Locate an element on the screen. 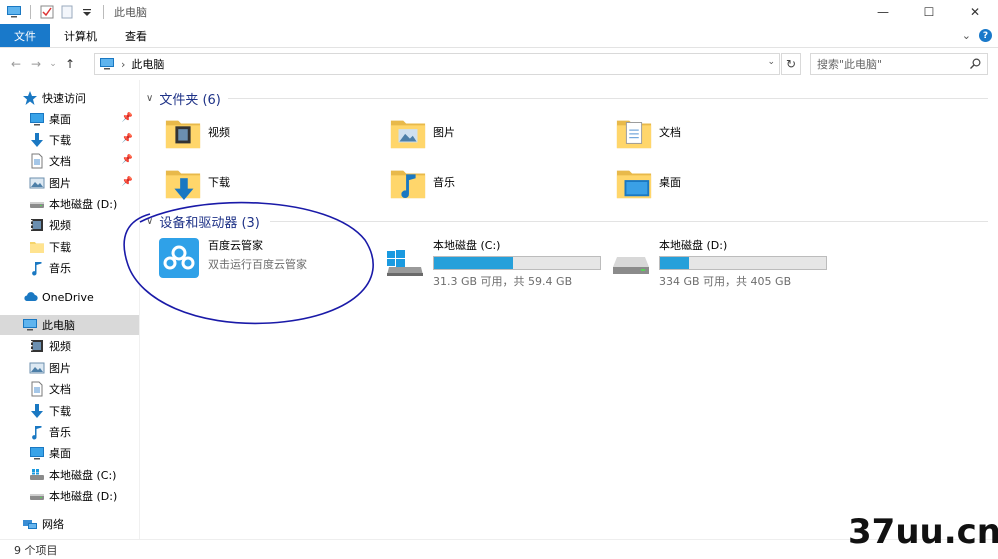 The image size is (998, 559). sidebar-item-pc-music: 音乐 is located at coordinates (69, 432).